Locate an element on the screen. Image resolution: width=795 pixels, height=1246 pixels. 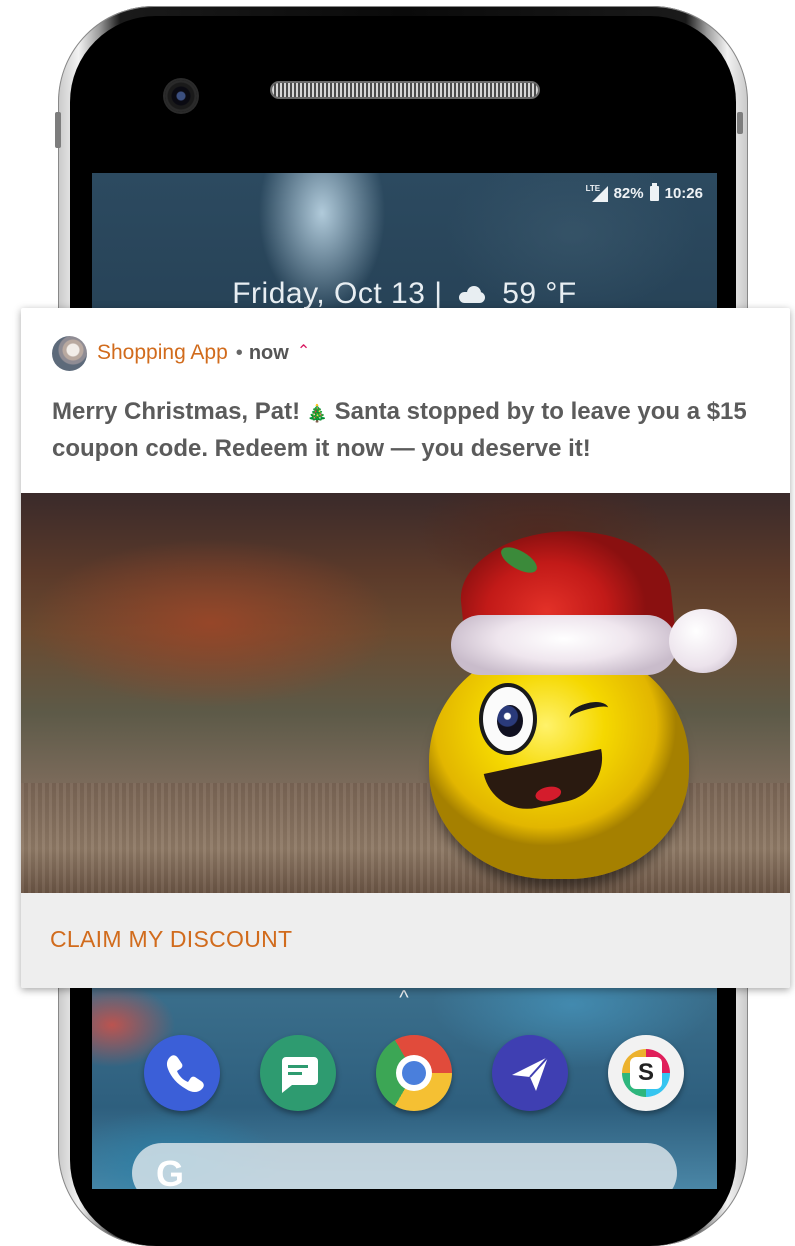
inbox-app-icon is located at coordinates (530, 1073).